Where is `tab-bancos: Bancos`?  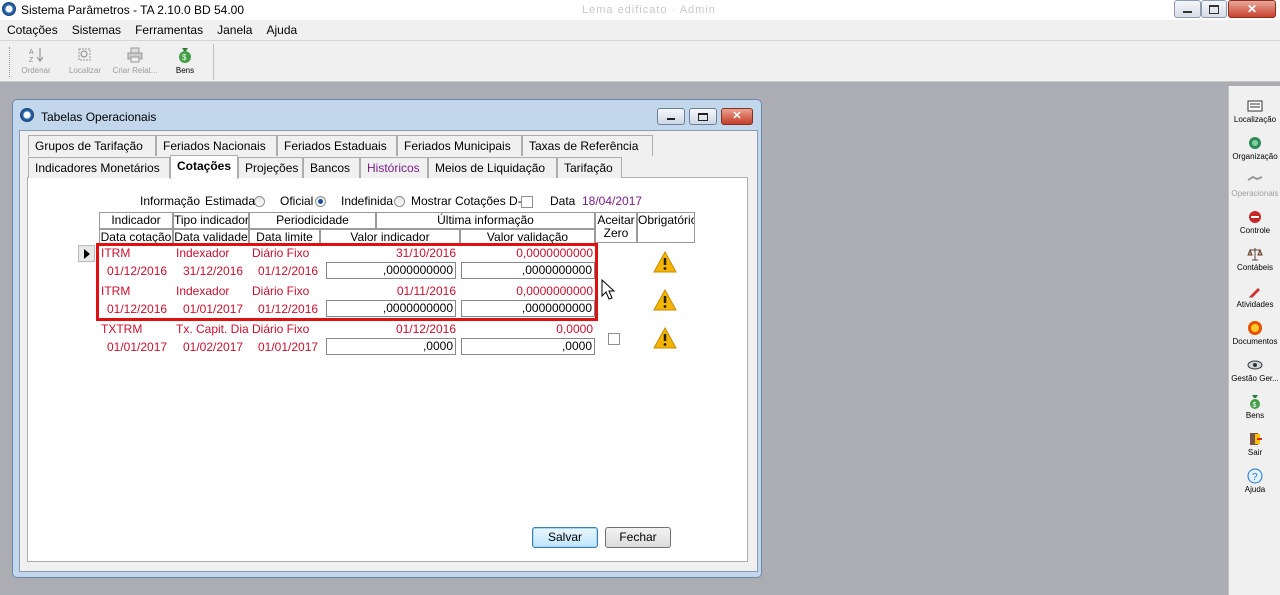 tab-bancos: Bancos is located at coordinates (331, 167).